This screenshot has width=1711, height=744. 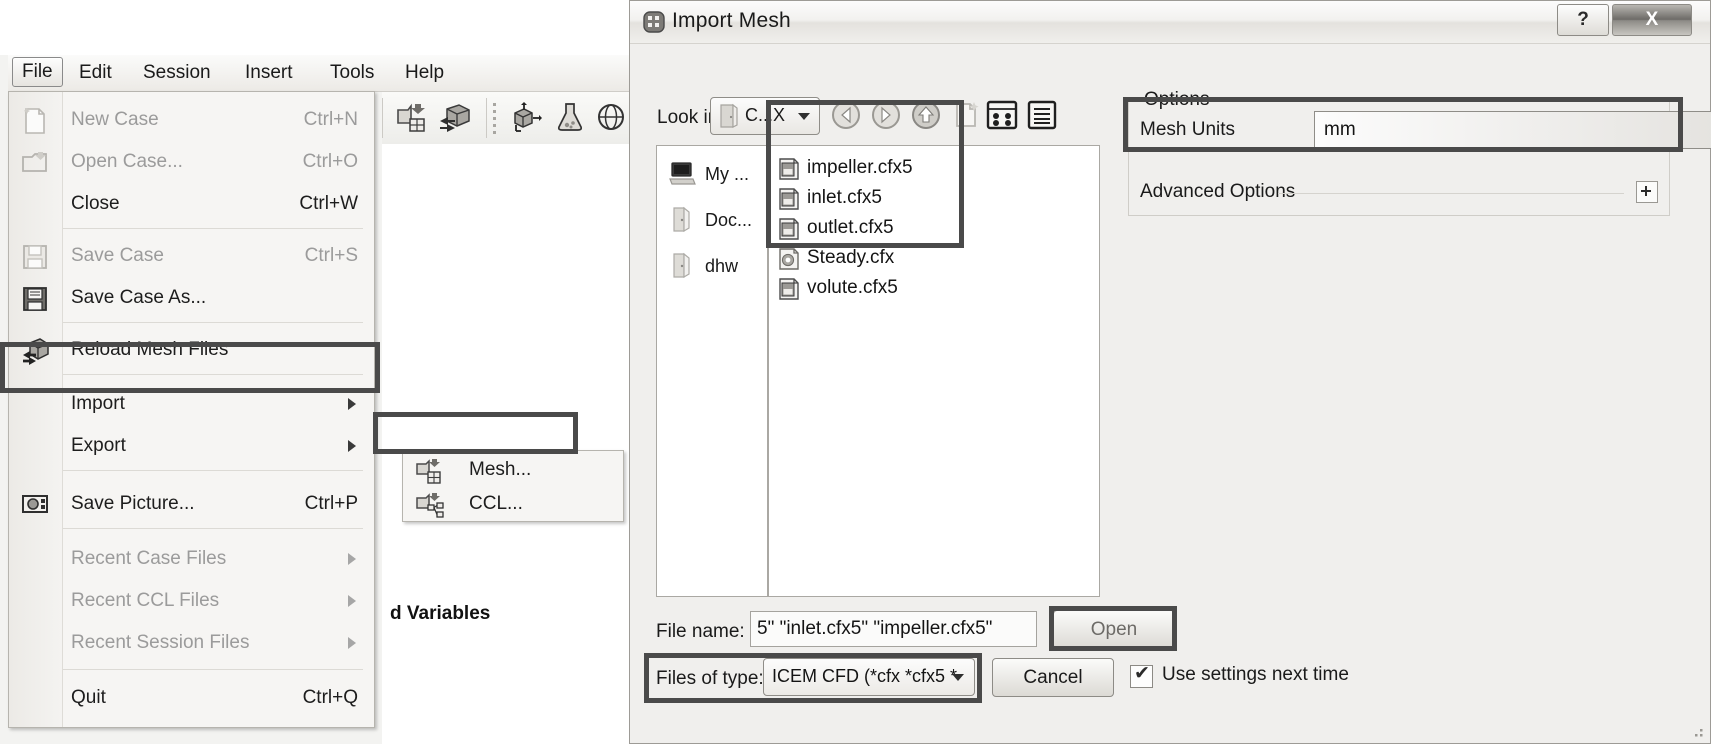 I want to click on menu-item-reload-mesh-files: Reload Mesh Files, so click(x=191, y=350).